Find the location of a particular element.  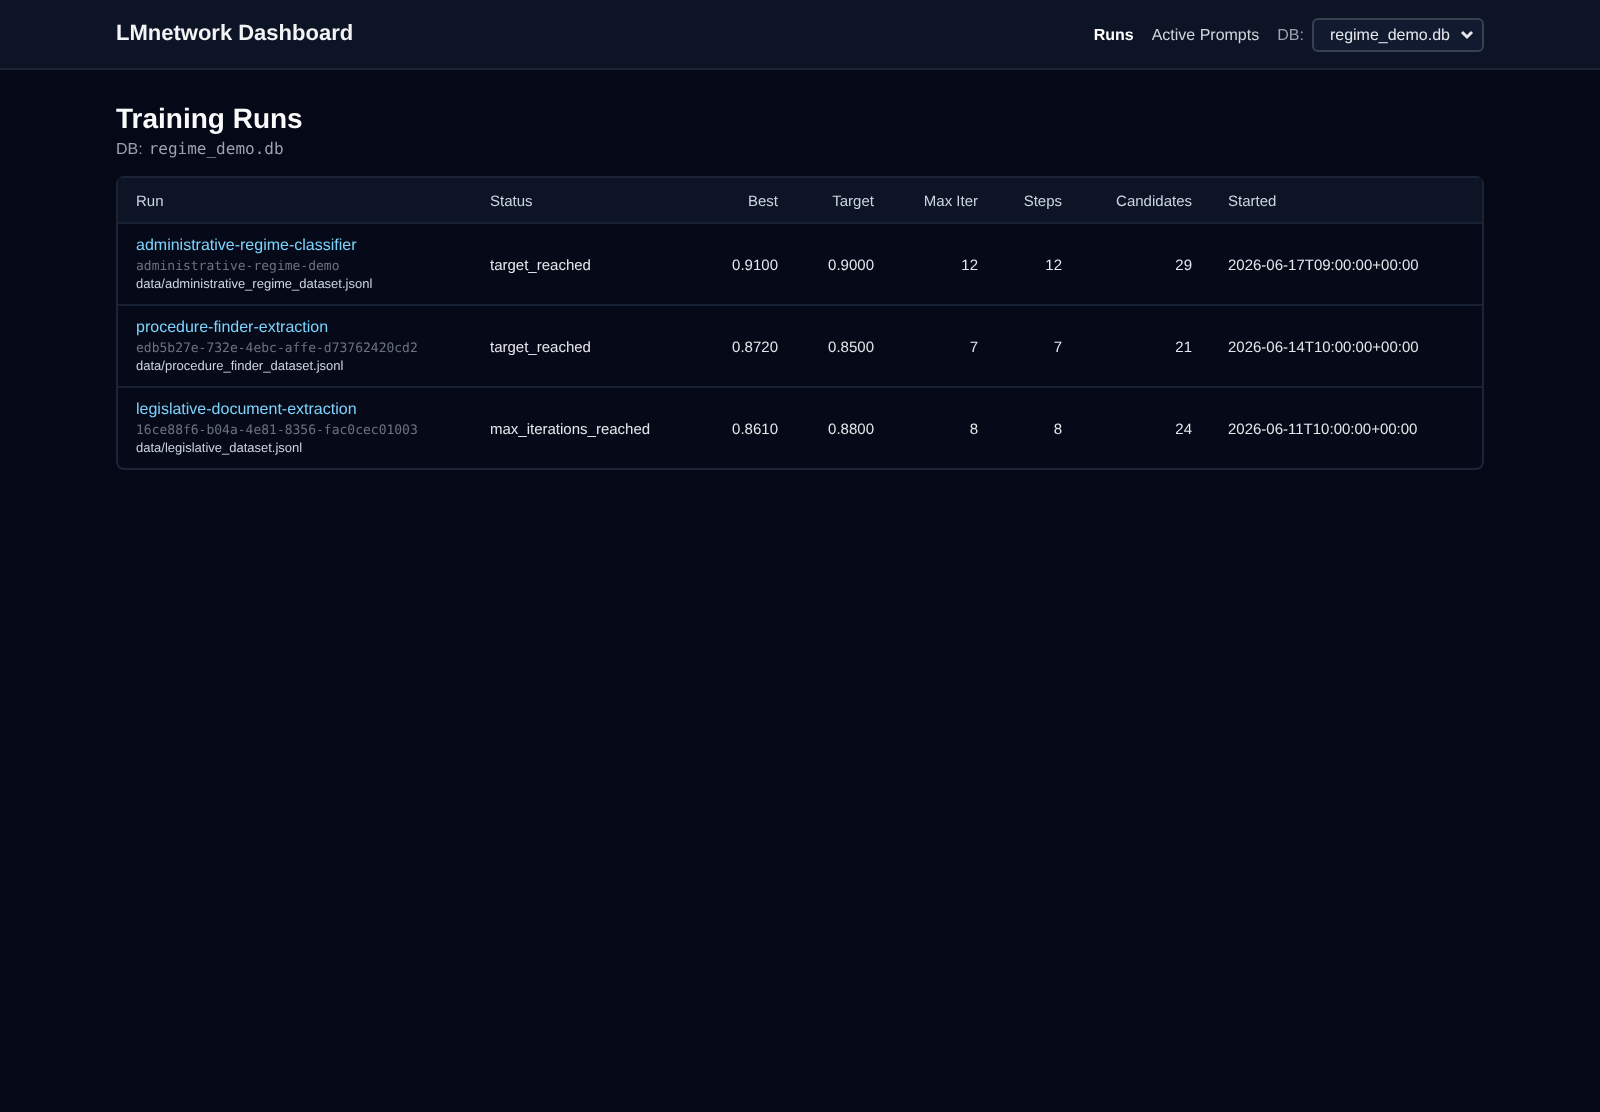

run-link: procedure-finder-extraction is located at coordinates (304, 327).